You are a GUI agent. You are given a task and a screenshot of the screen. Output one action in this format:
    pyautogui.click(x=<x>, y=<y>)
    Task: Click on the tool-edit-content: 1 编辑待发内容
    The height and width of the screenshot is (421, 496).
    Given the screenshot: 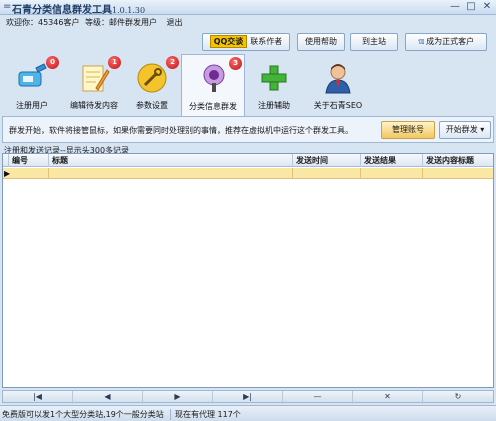 What is the action you would take?
    pyautogui.click(x=94, y=85)
    